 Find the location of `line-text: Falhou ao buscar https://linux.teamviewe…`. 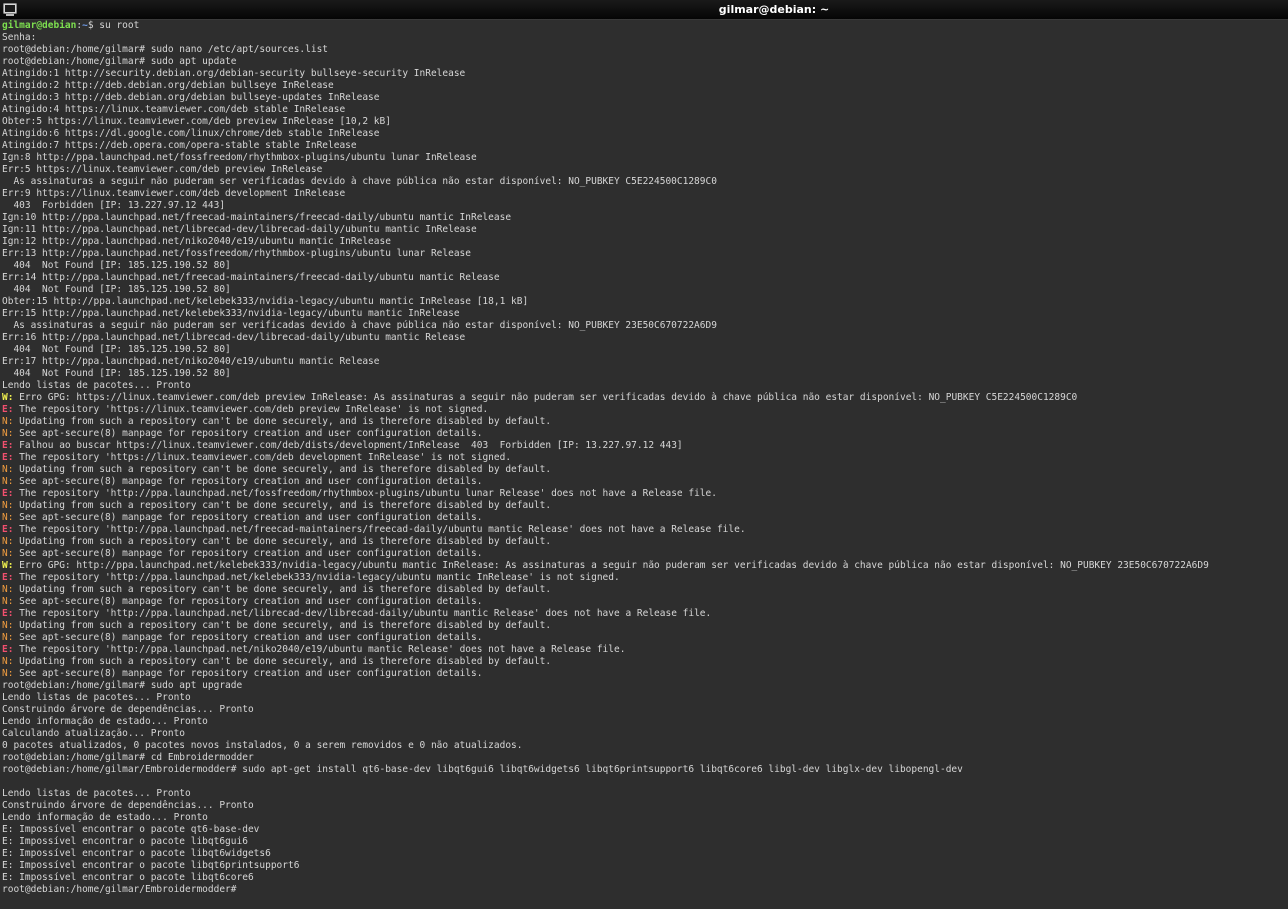

line-text: Falhou ao buscar https://linux.teamviewe… is located at coordinates (348, 445).